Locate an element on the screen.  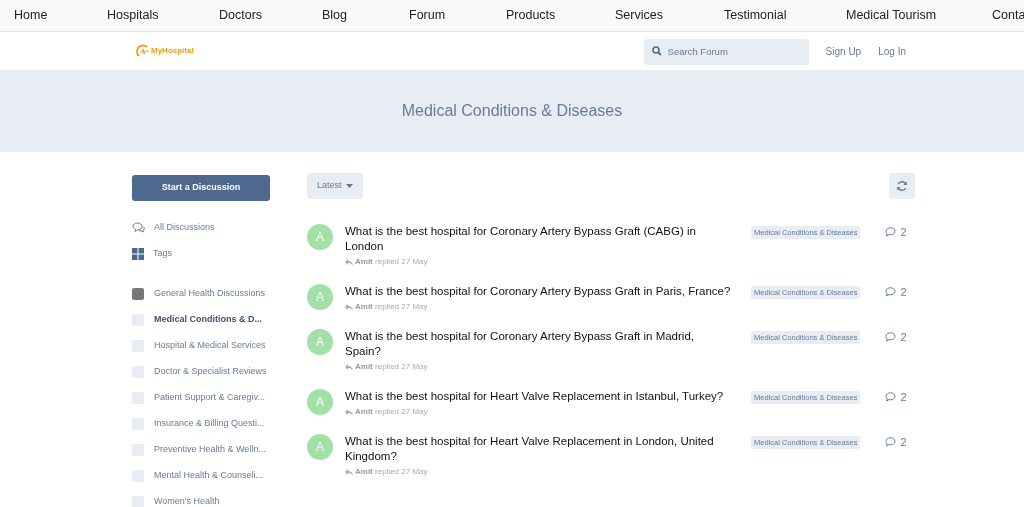
category-link: Hospital & Medical Services is located at coordinates (210, 346).